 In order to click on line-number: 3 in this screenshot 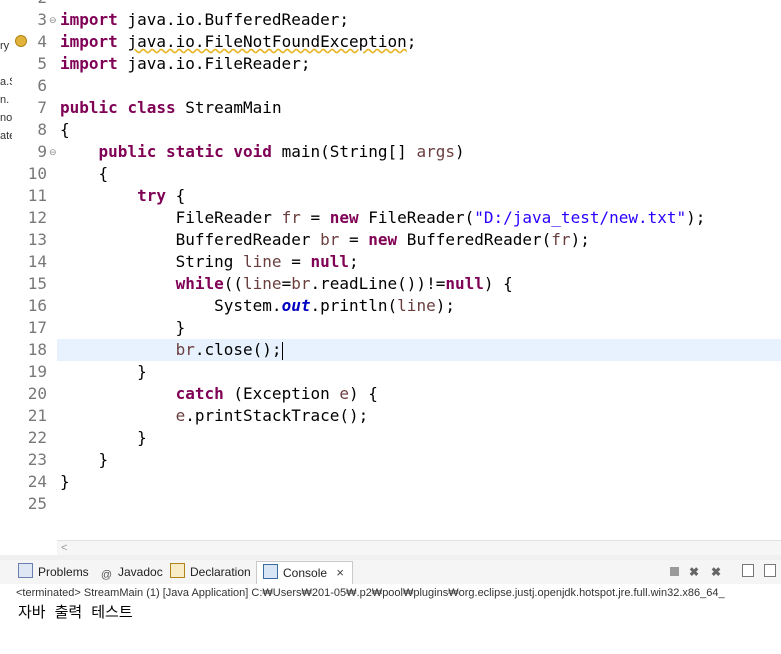, I will do `click(42, 19)`.